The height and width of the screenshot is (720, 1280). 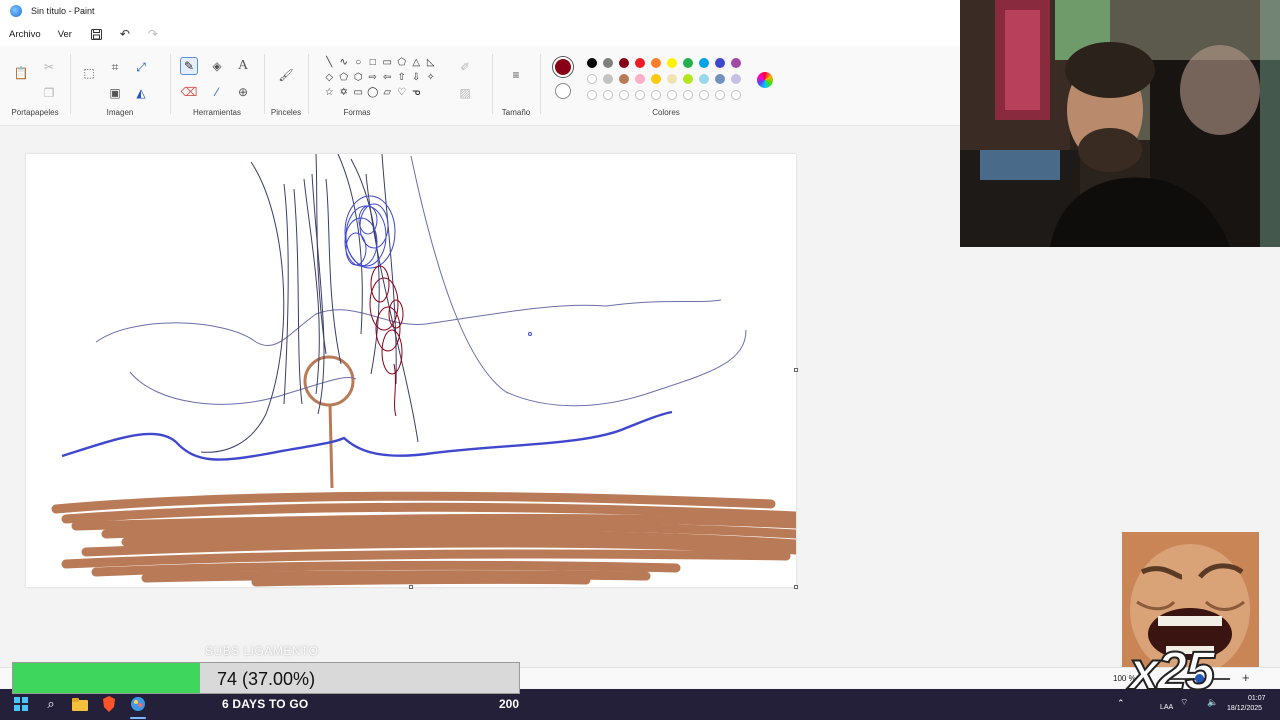 I want to click on separator, so click(x=170, y=84).